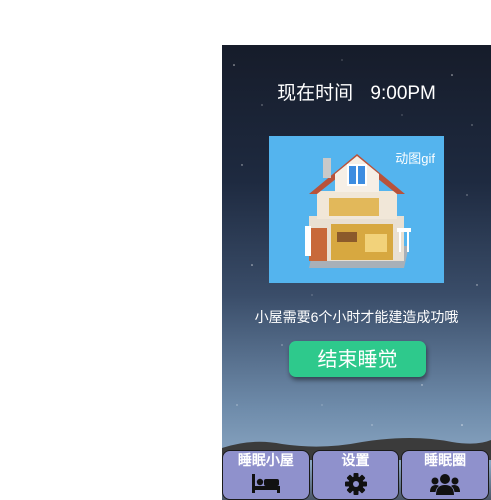 The image size is (491, 500). What do you see at coordinates (357, 359) in the screenshot?
I see `end-sleep-button: 结束睡觉` at bounding box center [357, 359].